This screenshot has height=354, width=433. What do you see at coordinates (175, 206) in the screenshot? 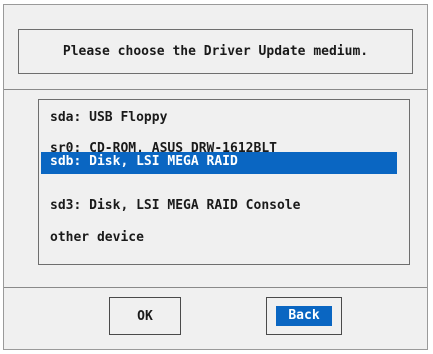
I see `list-item-sd3: sd3: Disk, LSI MEGA RAID Console` at bounding box center [175, 206].